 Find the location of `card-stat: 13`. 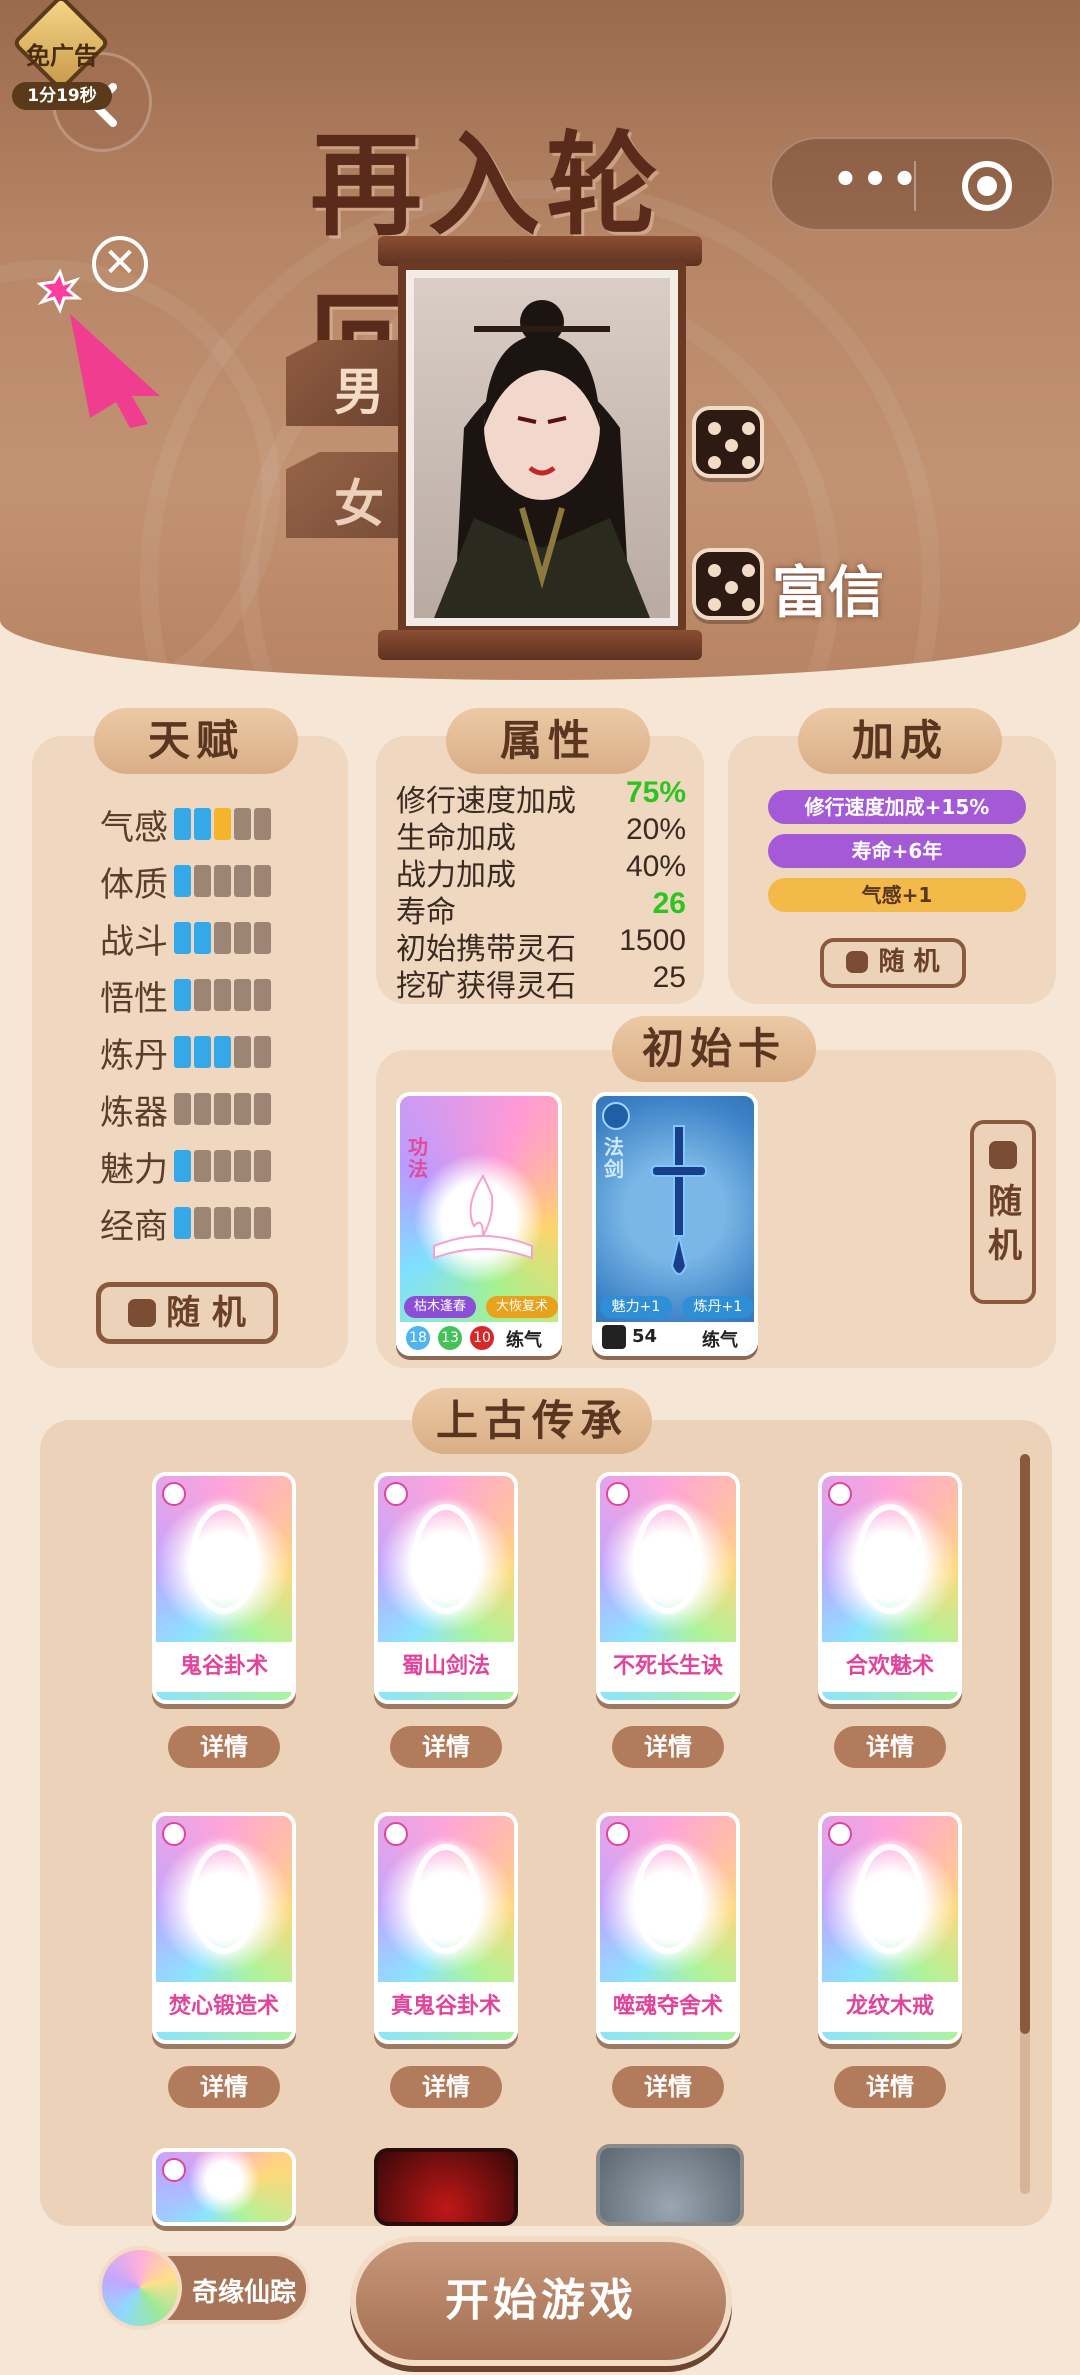

card-stat: 13 is located at coordinates (450, 1338).